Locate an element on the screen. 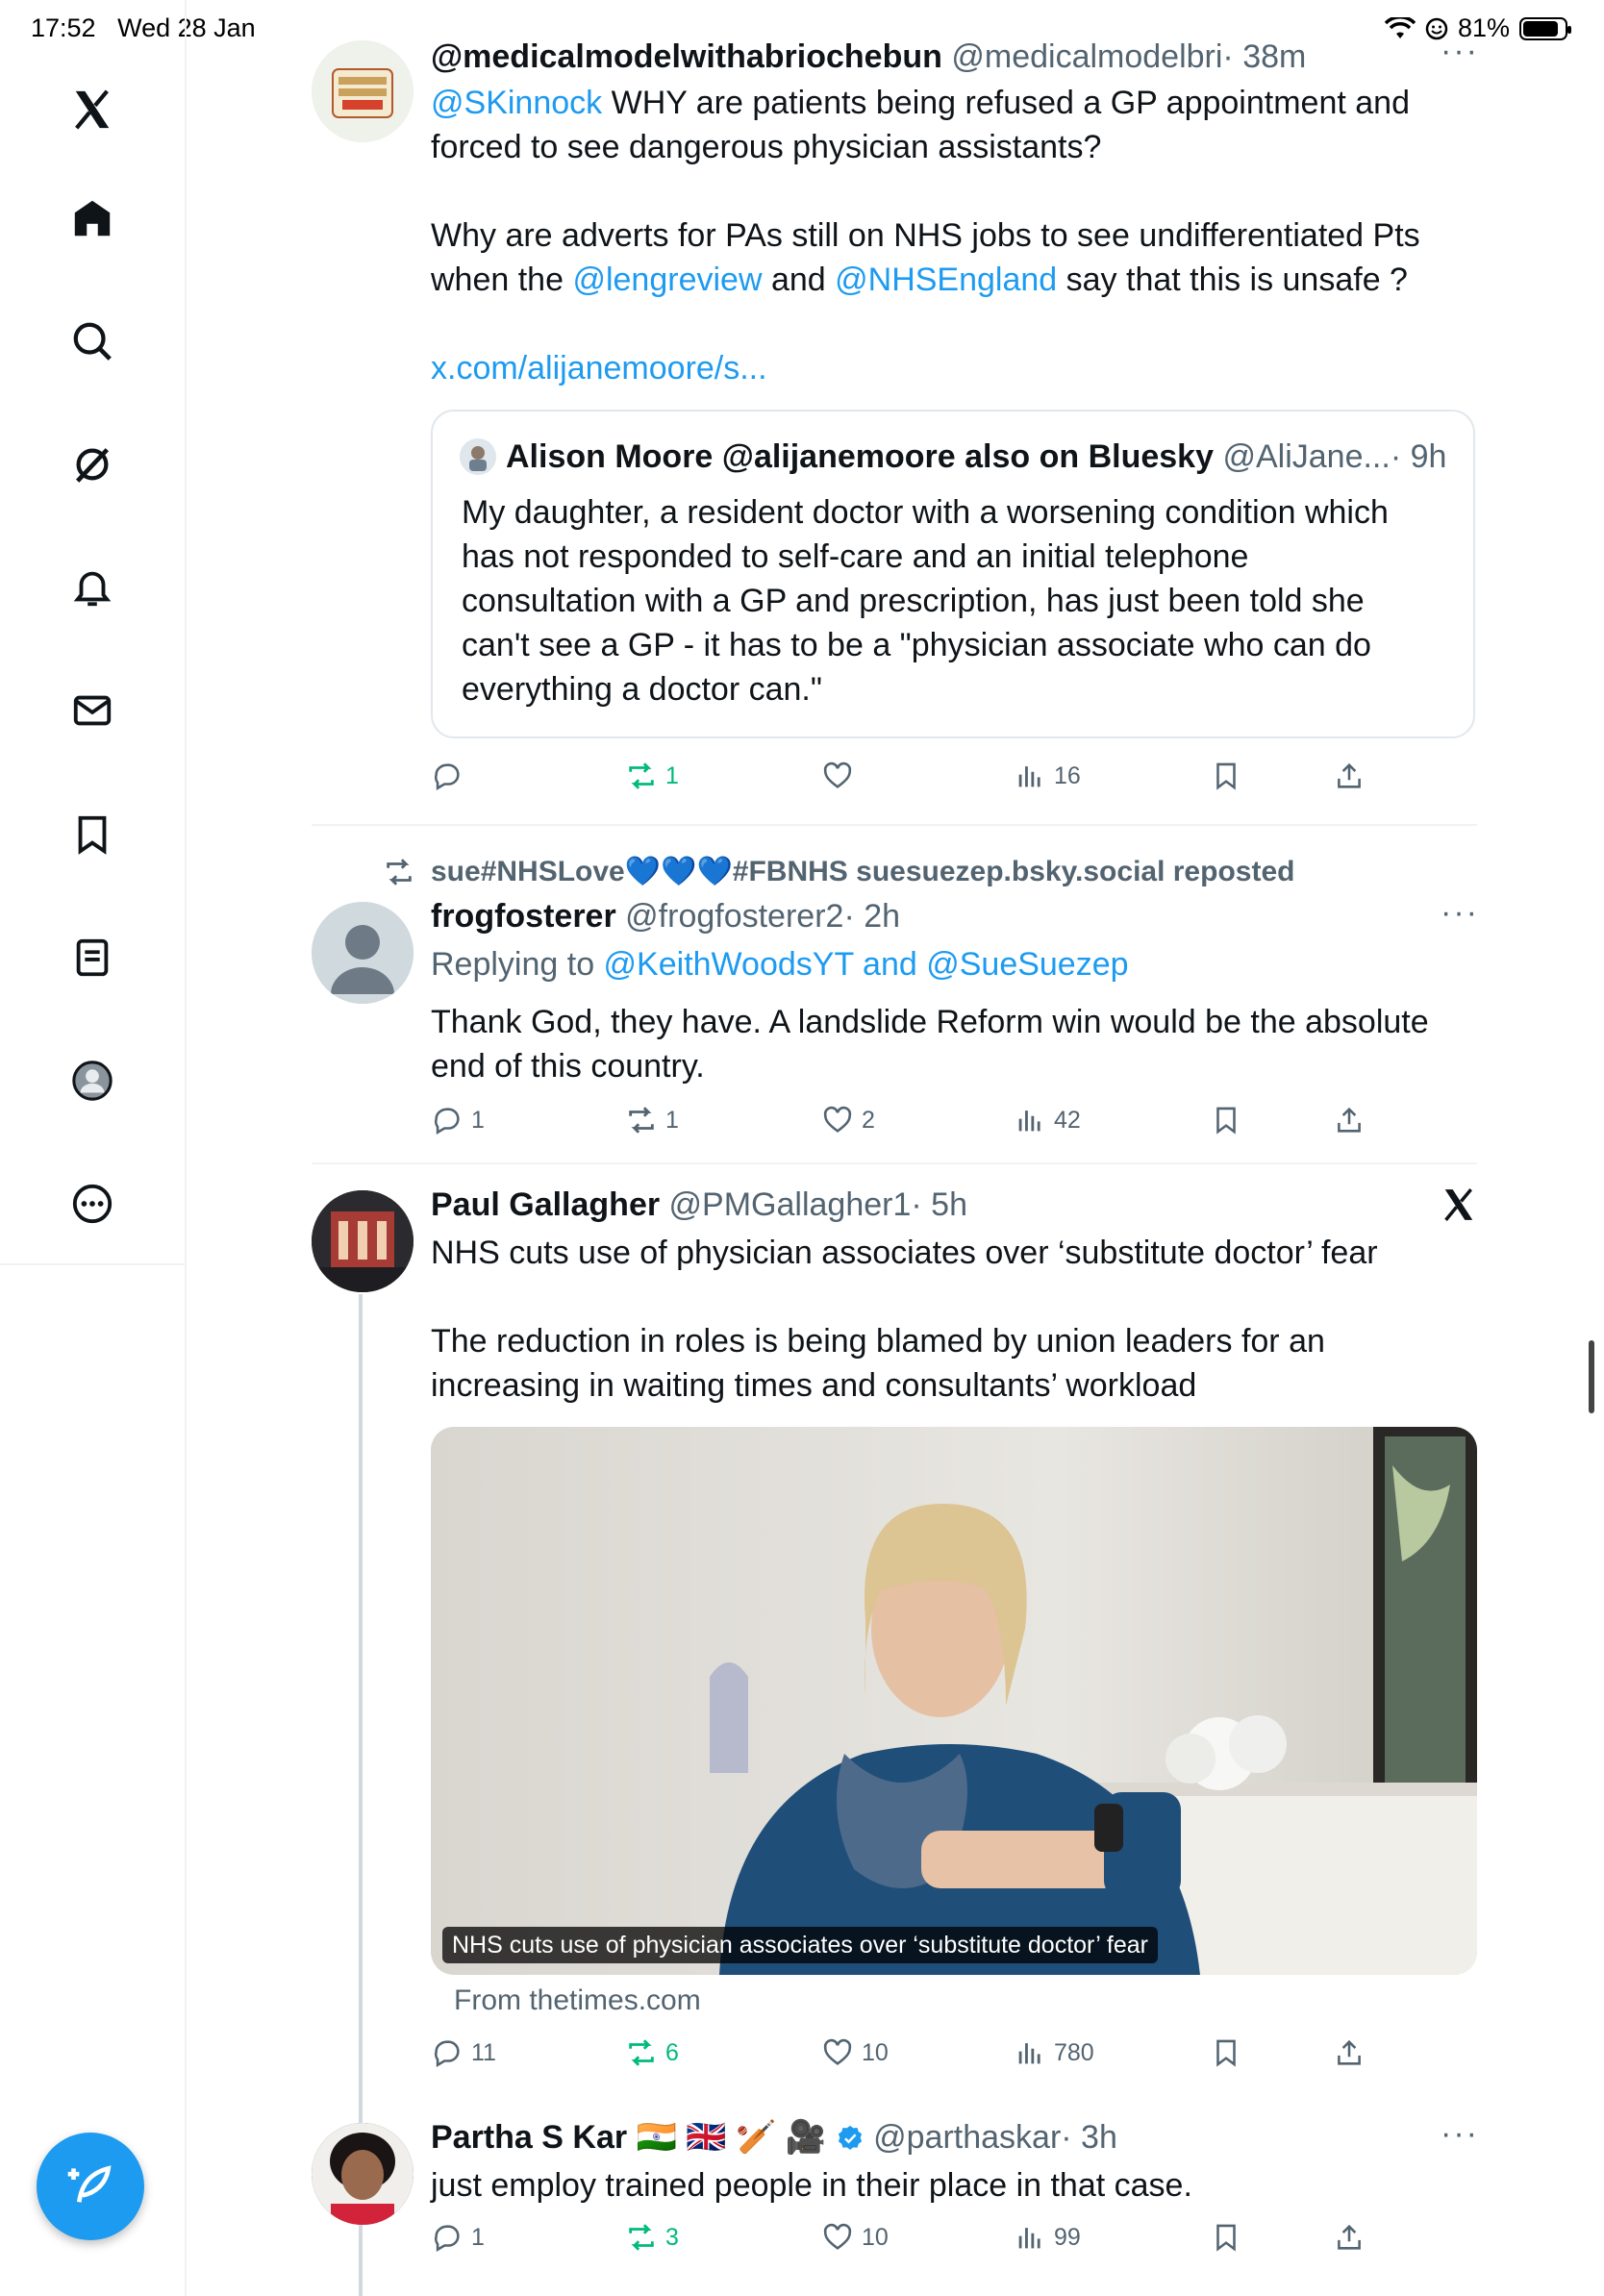  quote-timestamp: · 9h is located at coordinates (1418, 456).